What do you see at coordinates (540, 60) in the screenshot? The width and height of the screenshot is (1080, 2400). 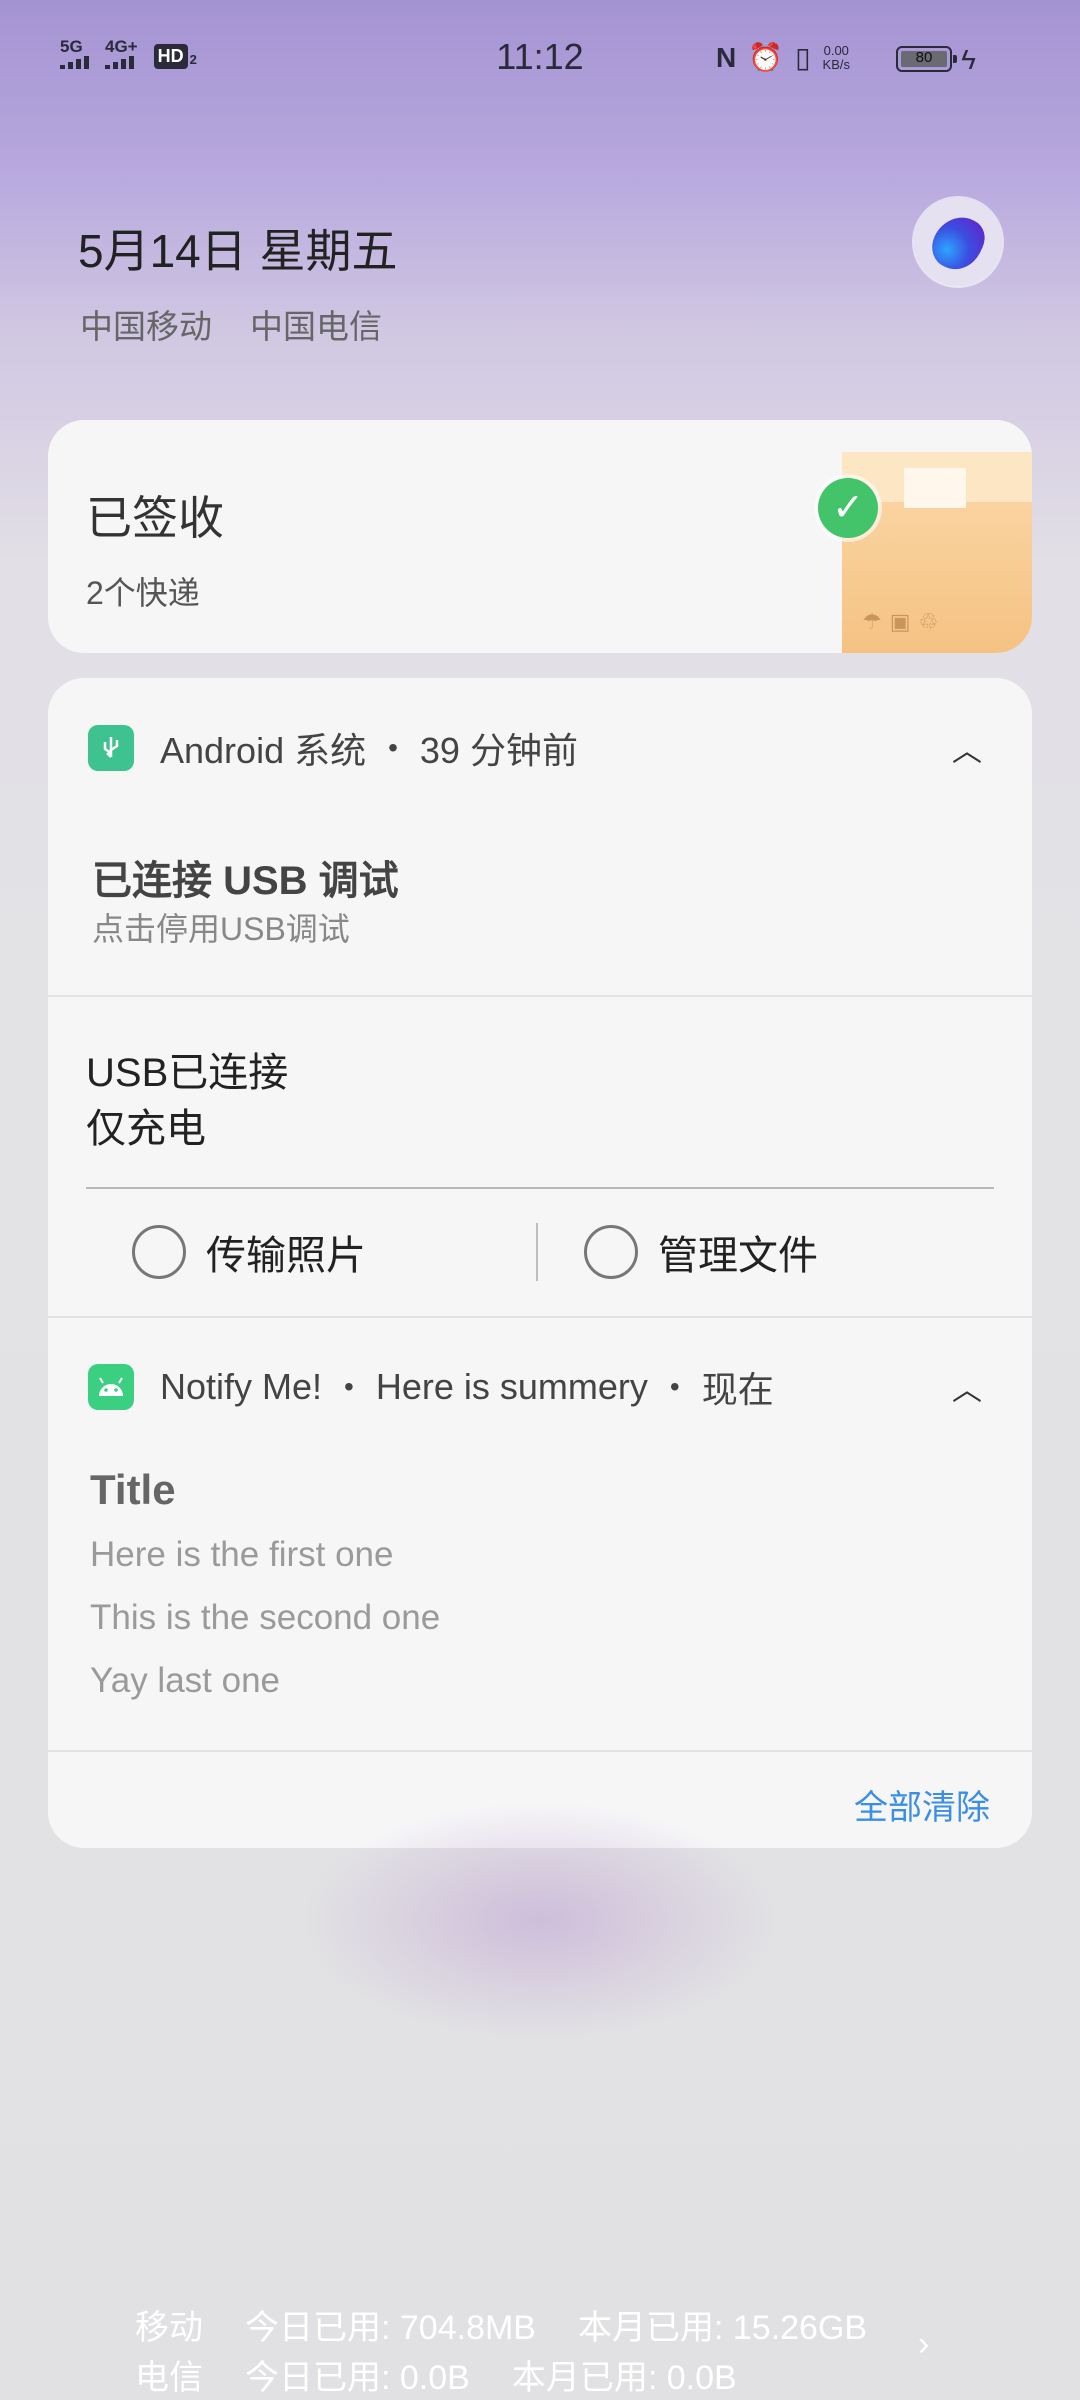 I see `status-bar: 5G 4G+ HD 2 11:12 N ⏰ ▯ 0.00 KB/s 80 ϟ` at bounding box center [540, 60].